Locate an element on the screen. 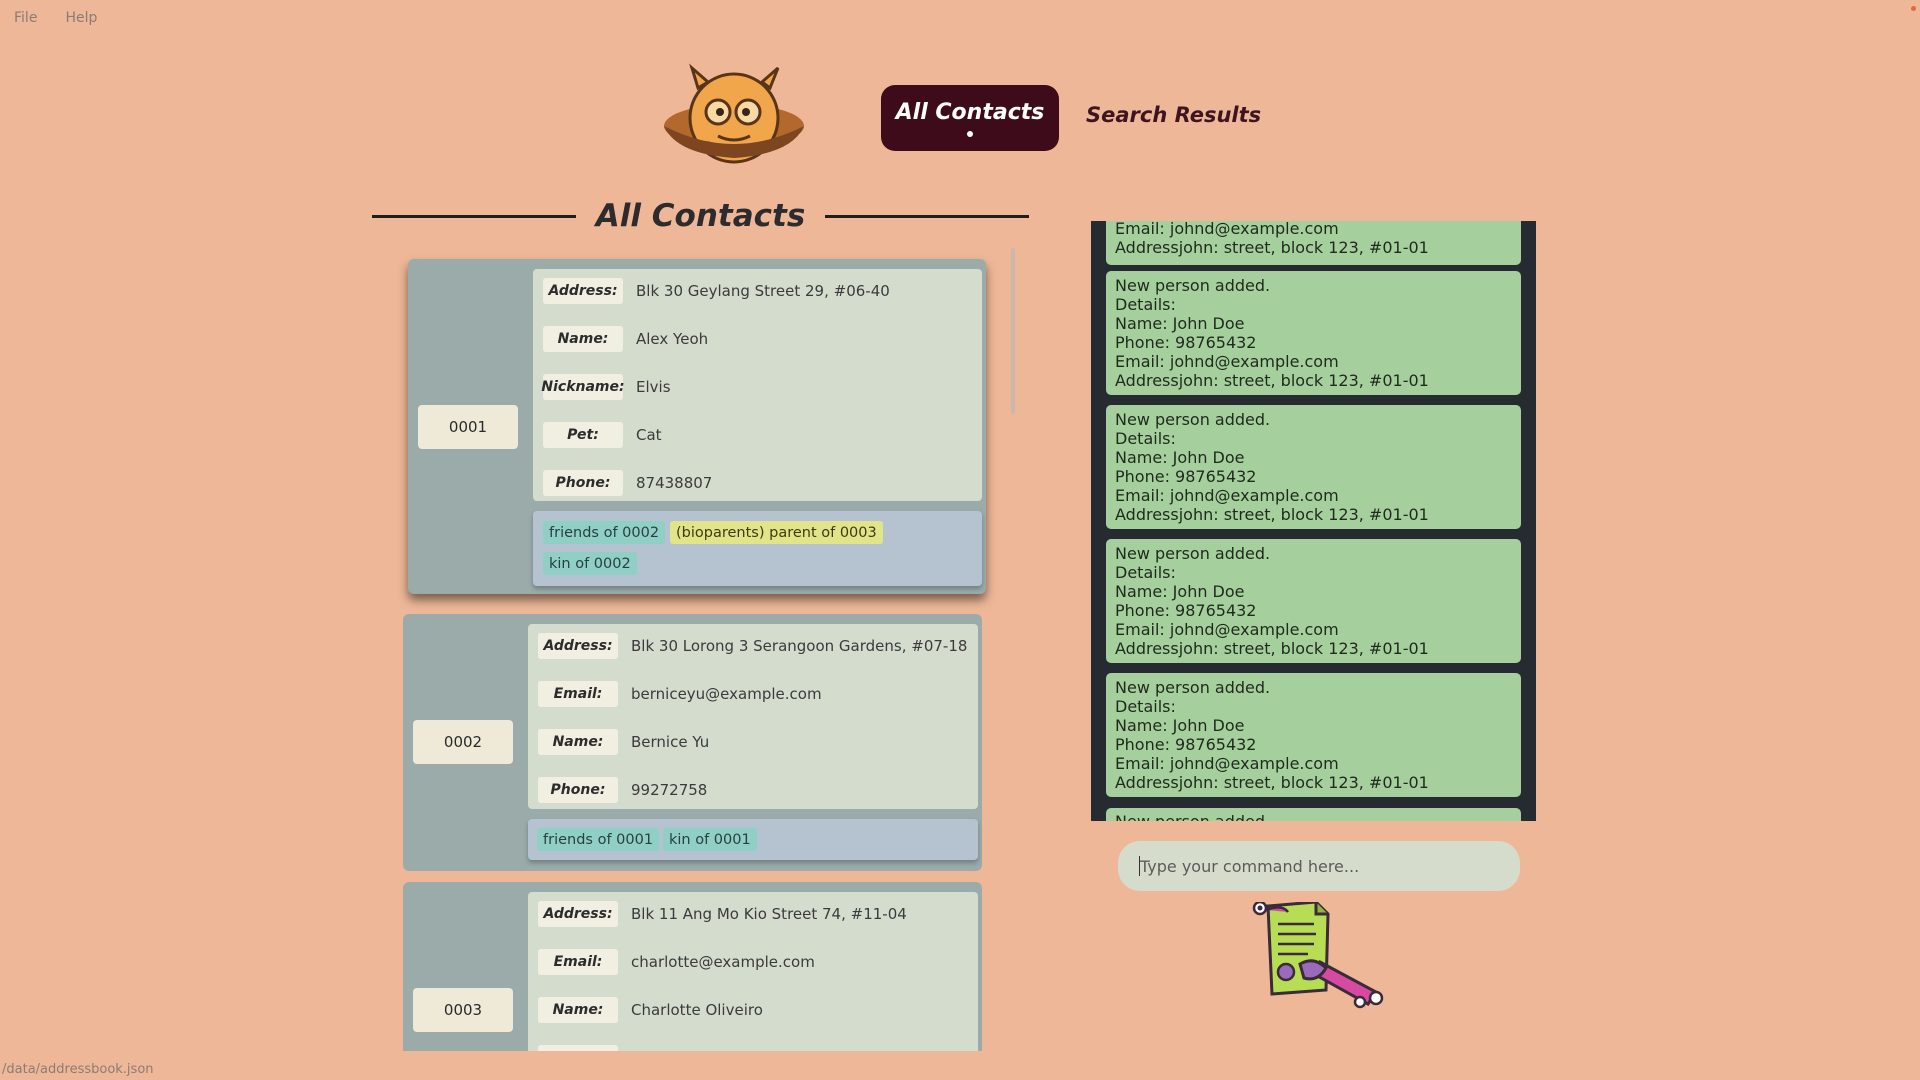 Image resolution: width=1920 pixels, height=1080 pixels. result-message: New person added. is located at coordinates (1313, 814).